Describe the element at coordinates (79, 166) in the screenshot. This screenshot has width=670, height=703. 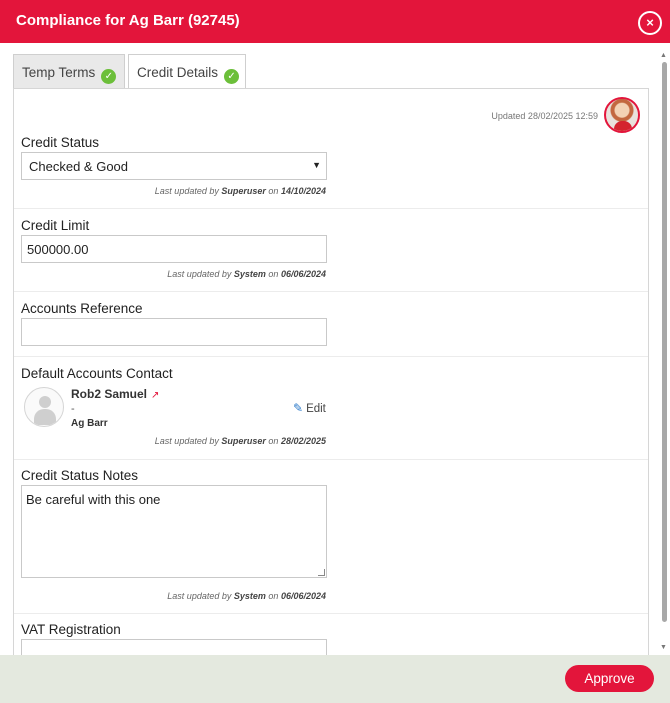
I see `credit-status-value: Checked & Good` at that location.